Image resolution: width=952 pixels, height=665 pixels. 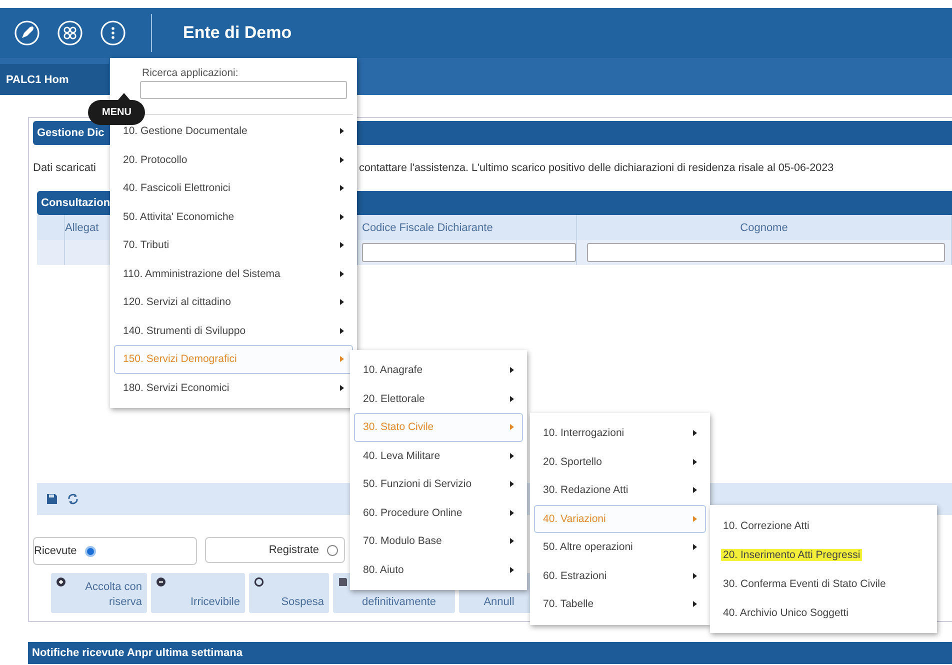 I want to click on radio-option-box: Ricevute, so click(x=115, y=551).